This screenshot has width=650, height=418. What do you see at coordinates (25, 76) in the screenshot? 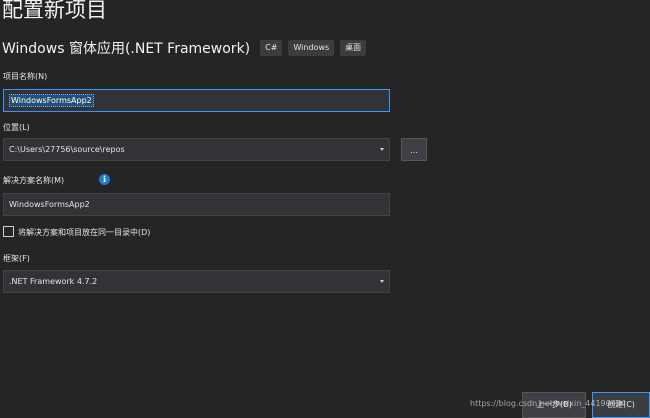
I see `project-name-label: 项目名称(N)` at bounding box center [25, 76].